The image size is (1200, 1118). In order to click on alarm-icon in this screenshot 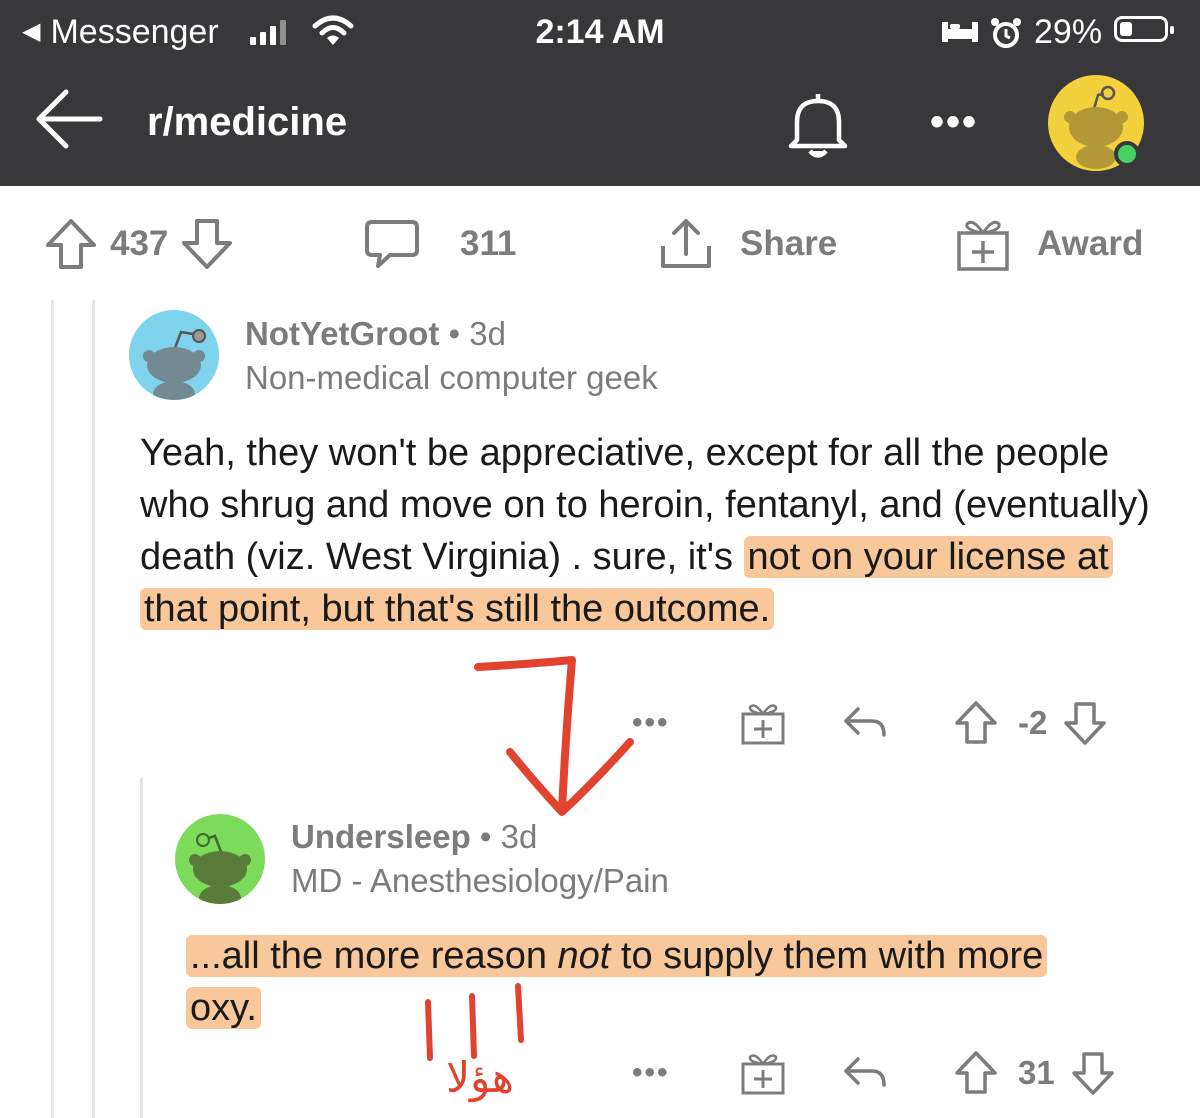, I will do `click(1006, 33)`.